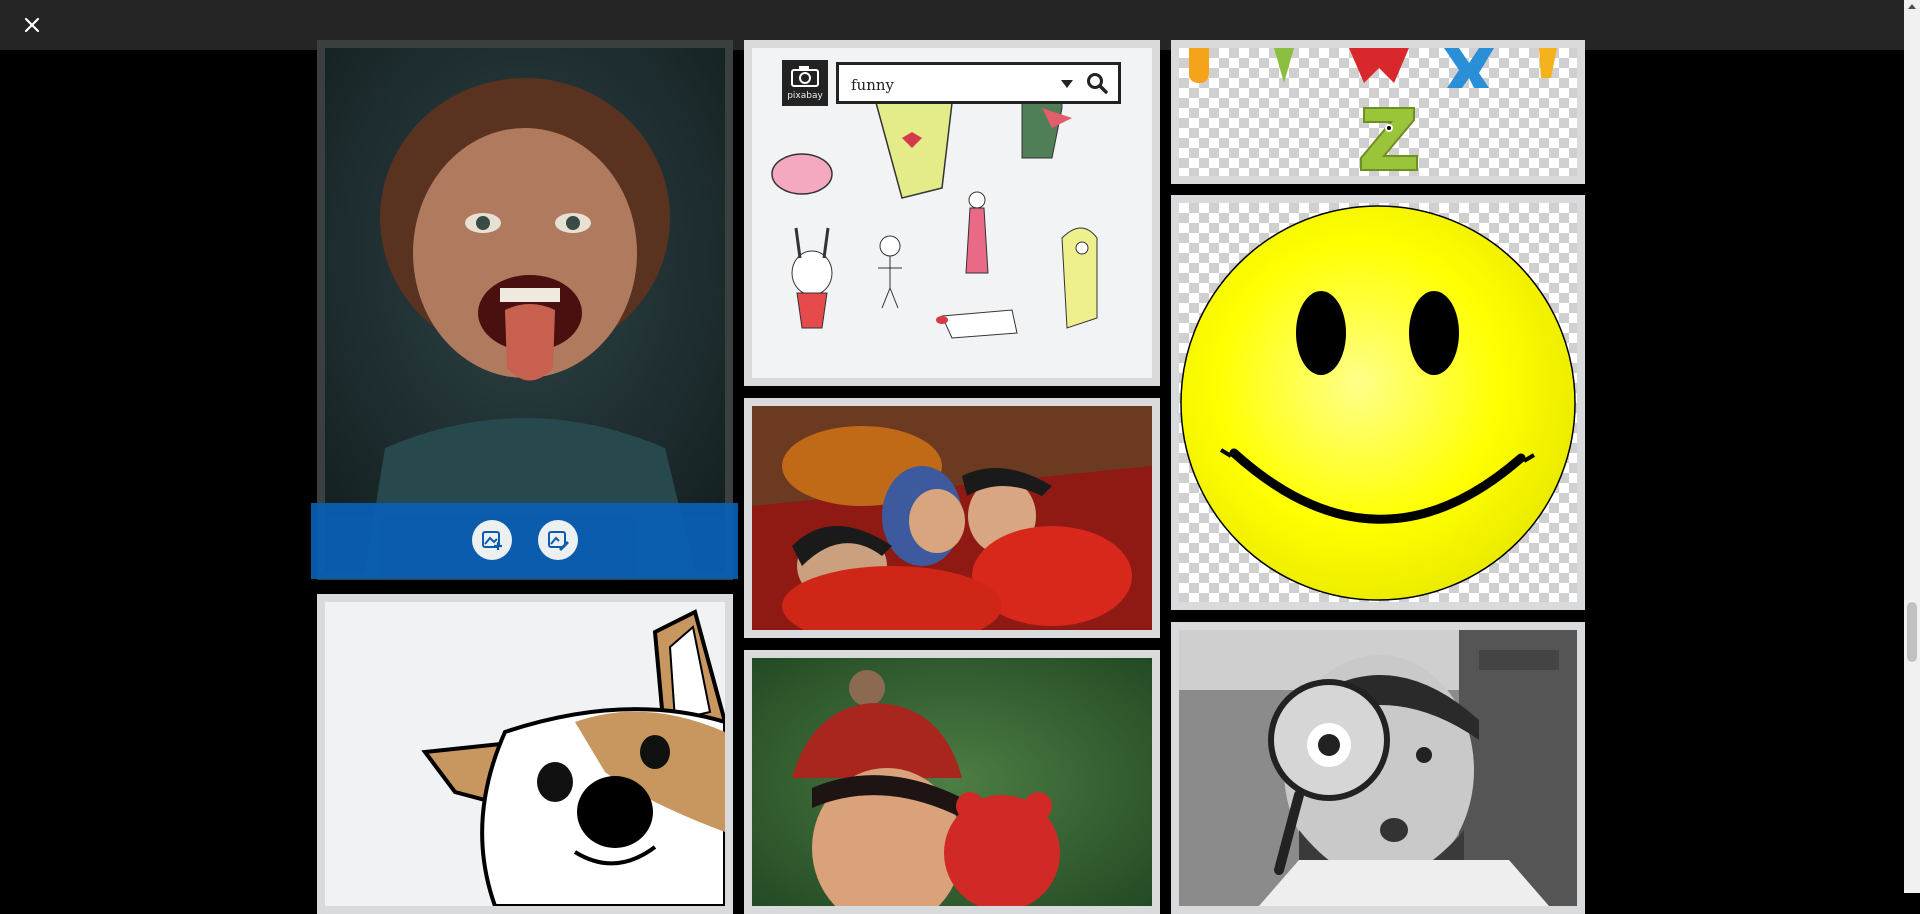 The image size is (1920, 914). I want to click on pixabay-logo: pixabay, so click(805, 83).